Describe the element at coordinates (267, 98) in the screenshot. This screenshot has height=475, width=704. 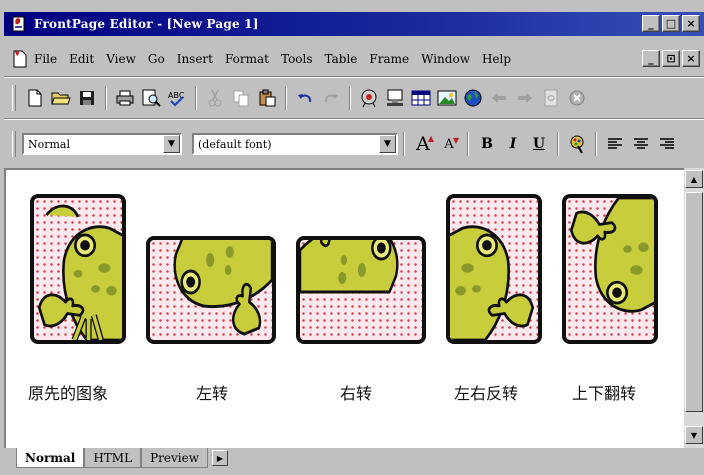
I see `paste-icon` at that location.